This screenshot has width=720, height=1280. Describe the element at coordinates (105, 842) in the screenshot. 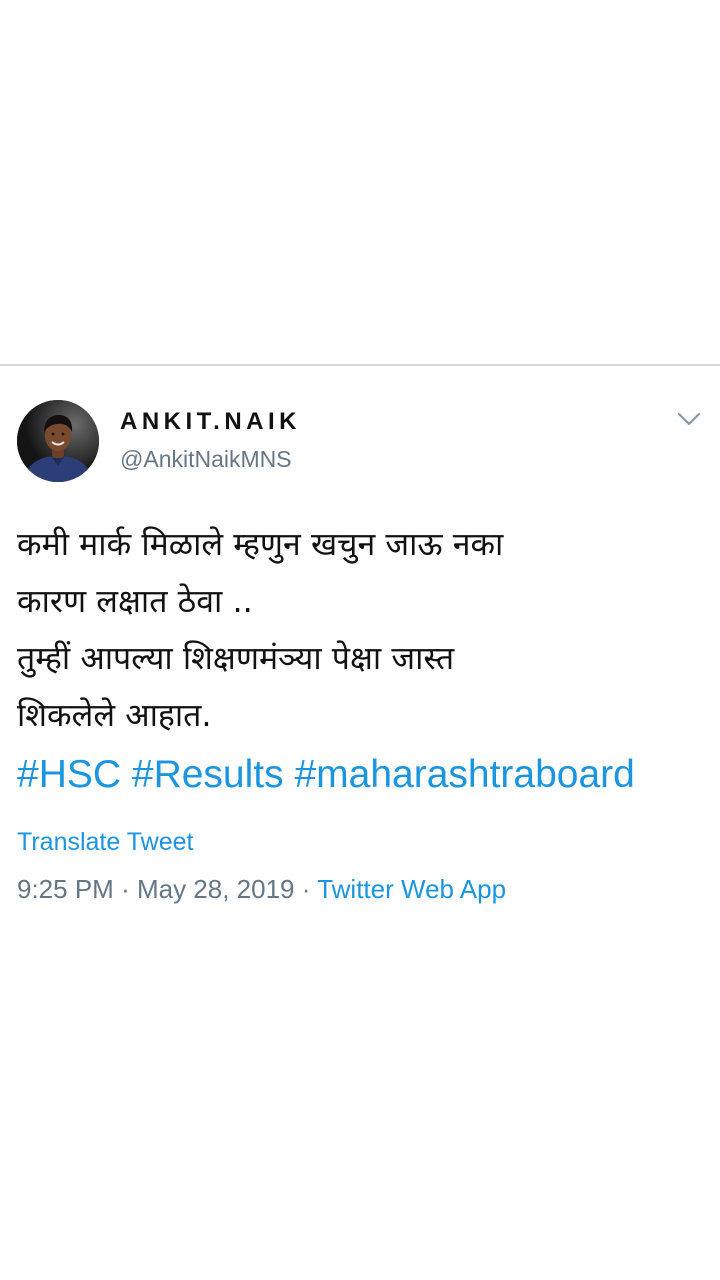

I see `translate-tweet-link: Translate Tweet` at that location.